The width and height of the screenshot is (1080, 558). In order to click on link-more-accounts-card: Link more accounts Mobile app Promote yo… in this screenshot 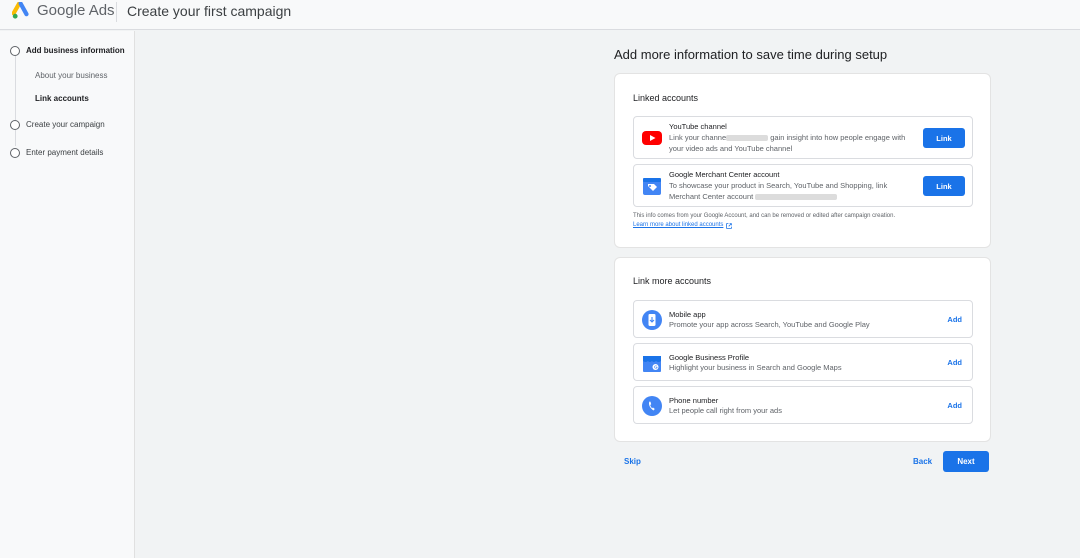, I will do `click(802, 349)`.